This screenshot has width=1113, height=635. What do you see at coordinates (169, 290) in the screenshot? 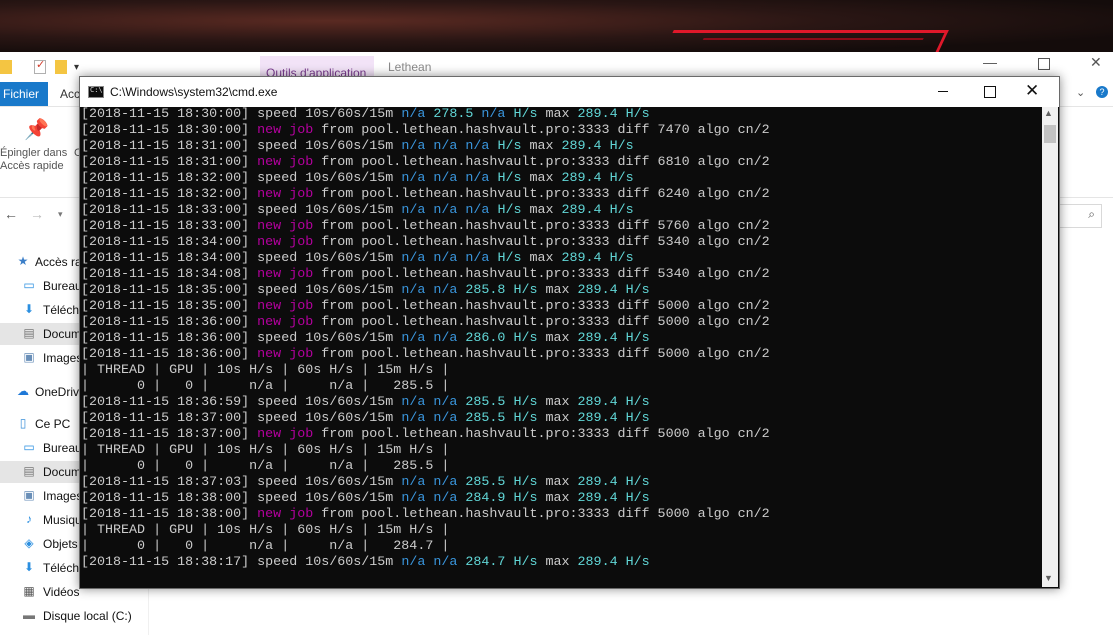
I see `log-timestamp: [2018-11-15 18:35:00]` at bounding box center [169, 290].